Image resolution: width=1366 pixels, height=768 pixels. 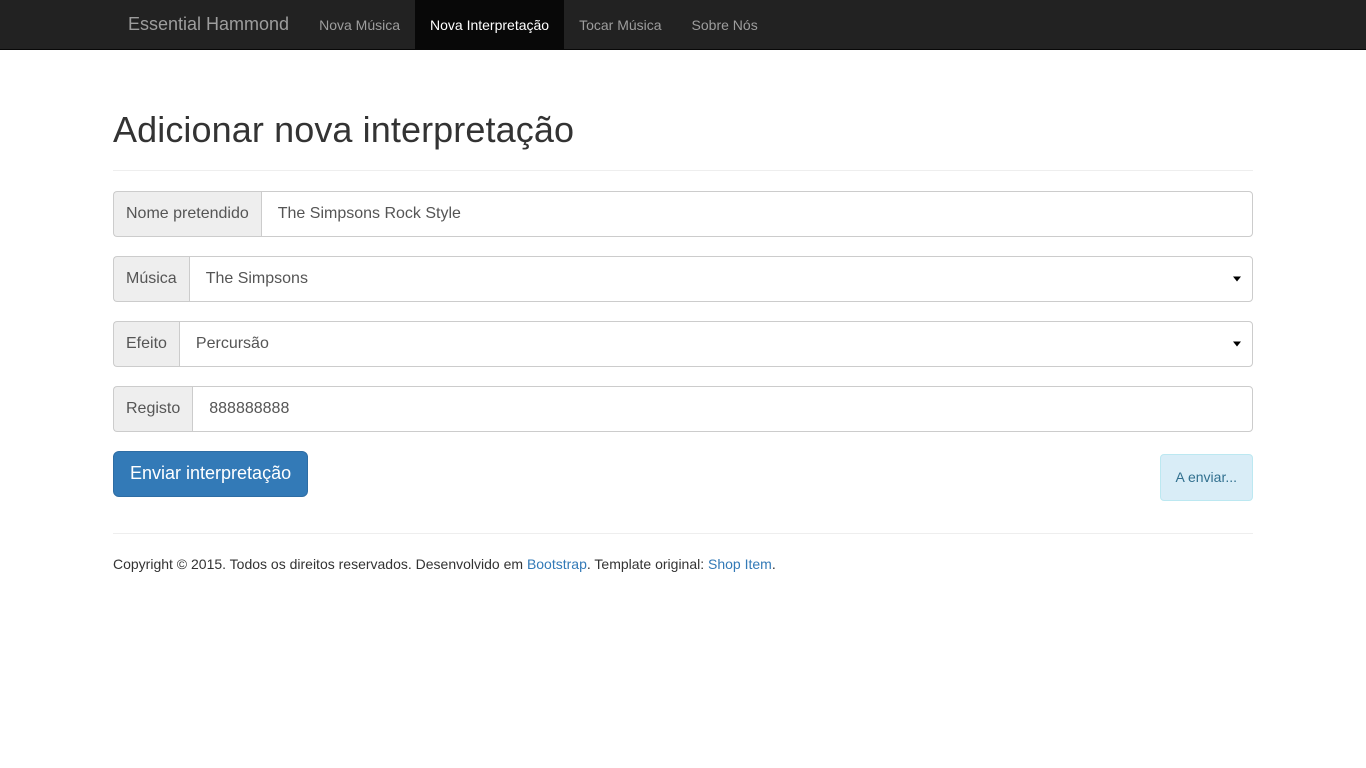 What do you see at coordinates (211, 473) in the screenshot?
I see `submit-interpretation-button: Enviar interpretação` at bounding box center [211, 473].